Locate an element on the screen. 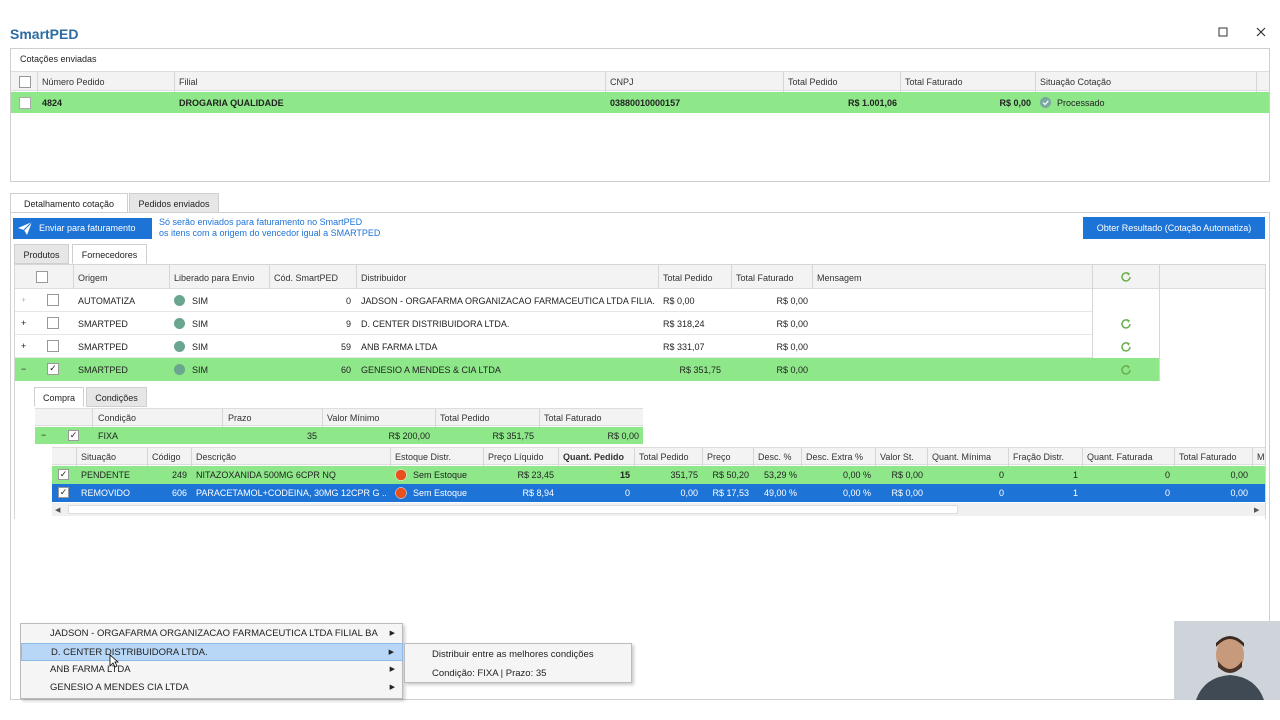  header-item-m: M is located at coordinates (1261, 457).